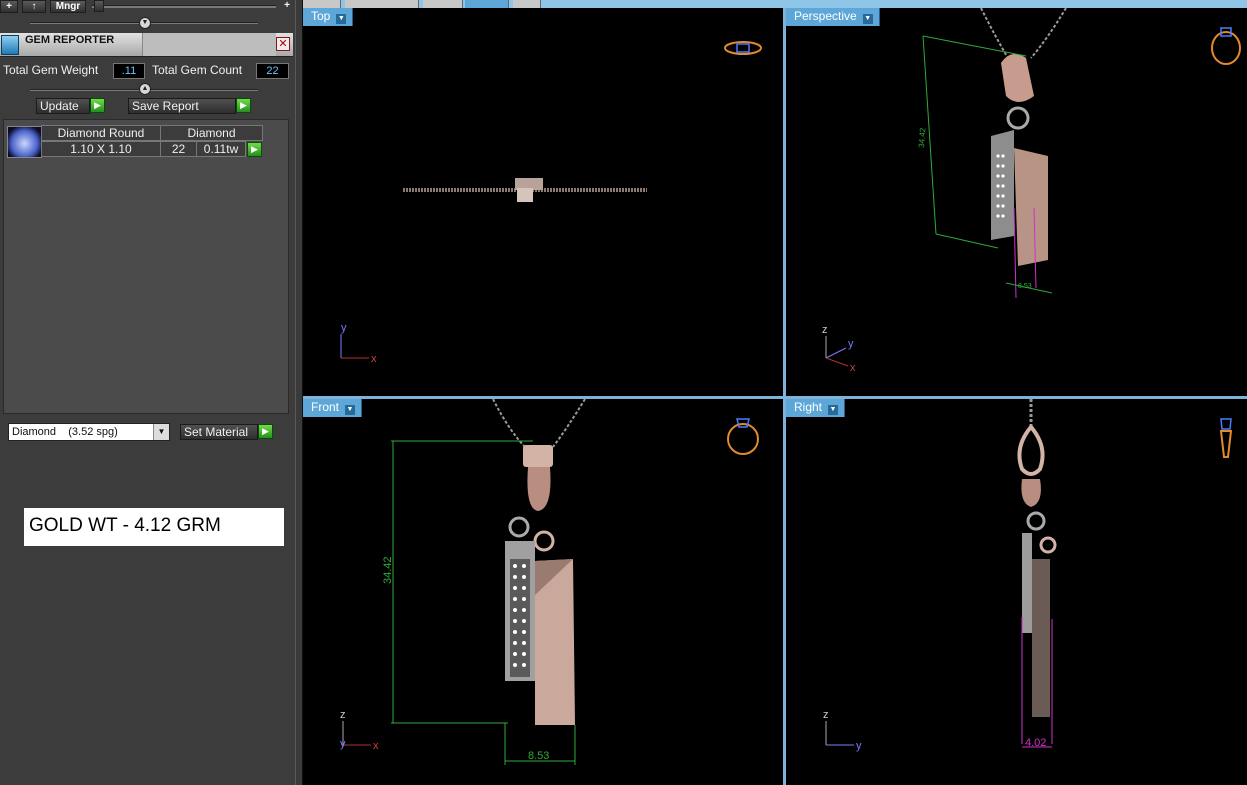  What do you see at coordinates (65, 432) in the screenshot?
I see `material-select-value: Diamond (3.52 spg)` at bounding box center [65, 432].